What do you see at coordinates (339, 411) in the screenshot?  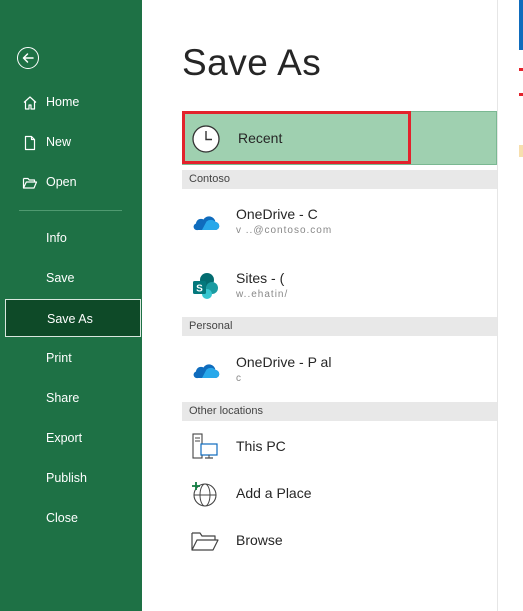 I see `group-header-other: Other locations` at bounding box center [339, 411].